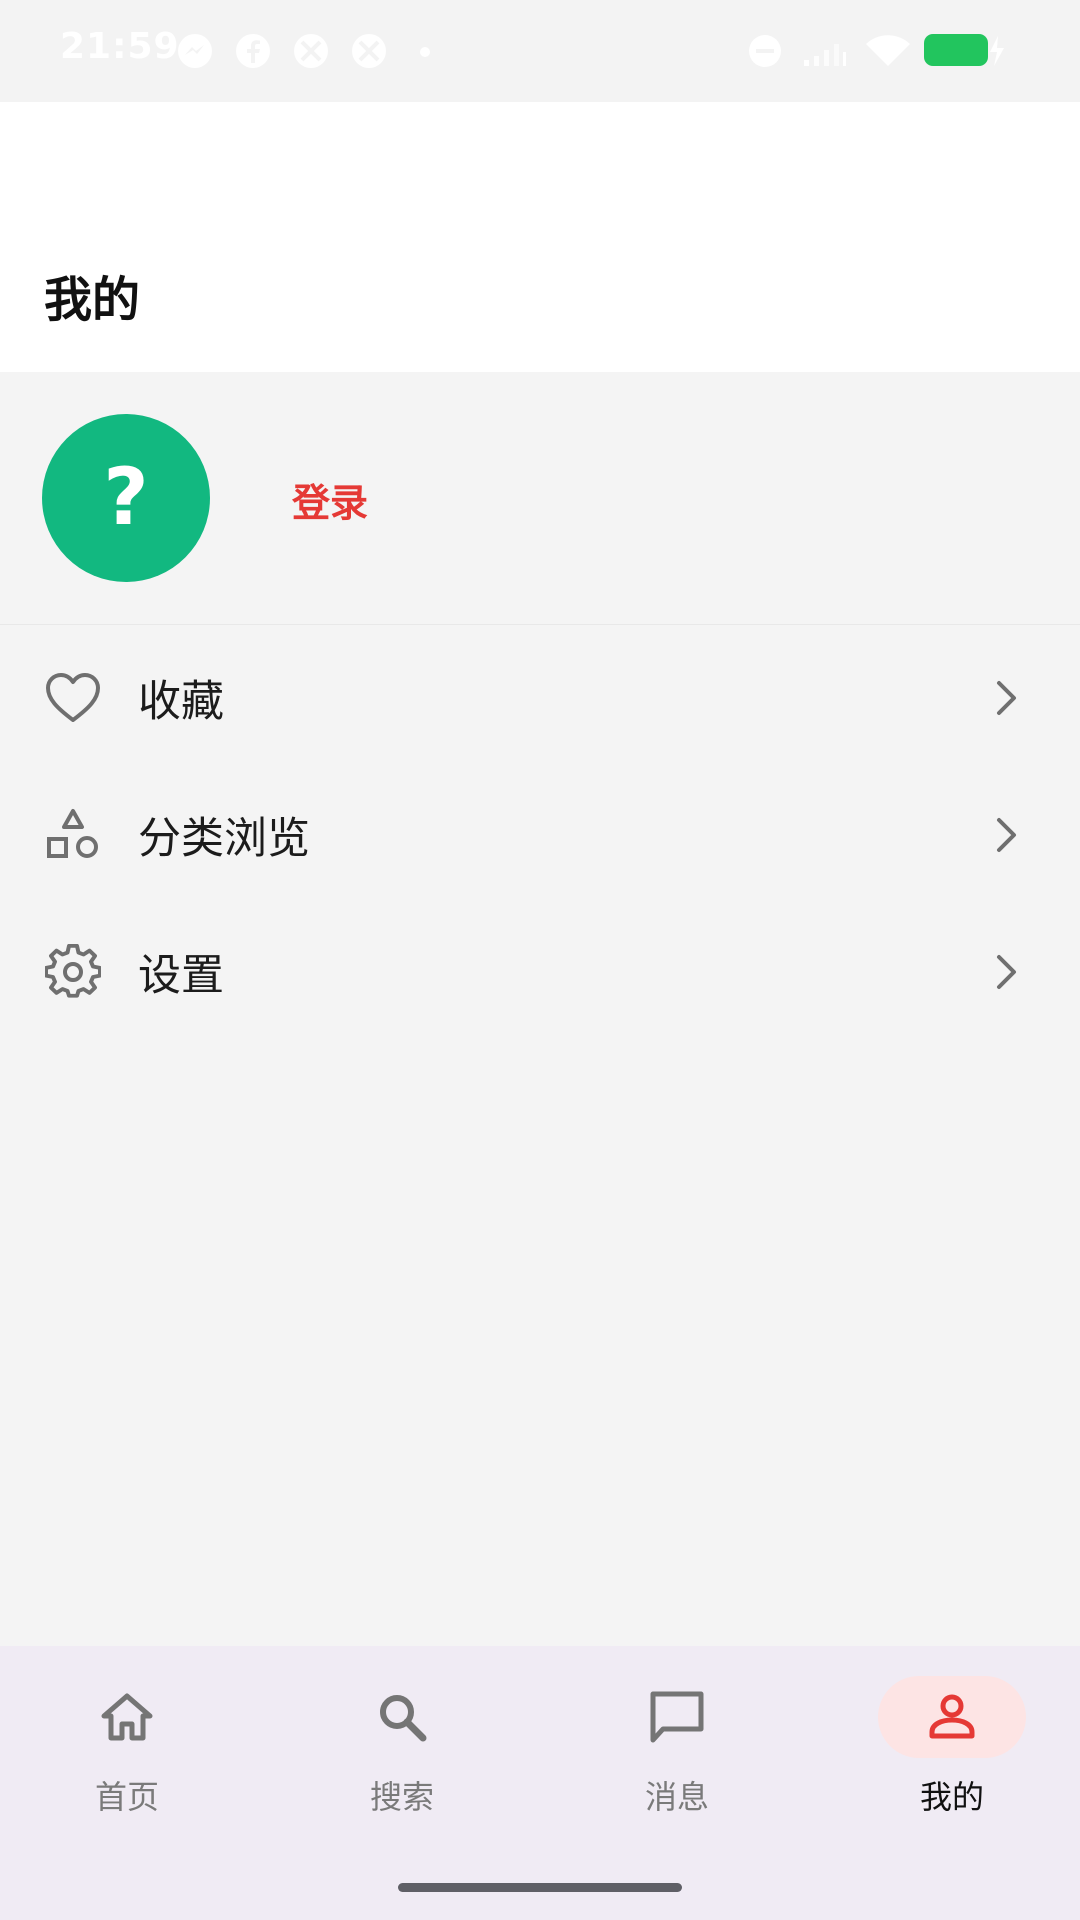  I want to click on avatar: ?, so click(126, 498).